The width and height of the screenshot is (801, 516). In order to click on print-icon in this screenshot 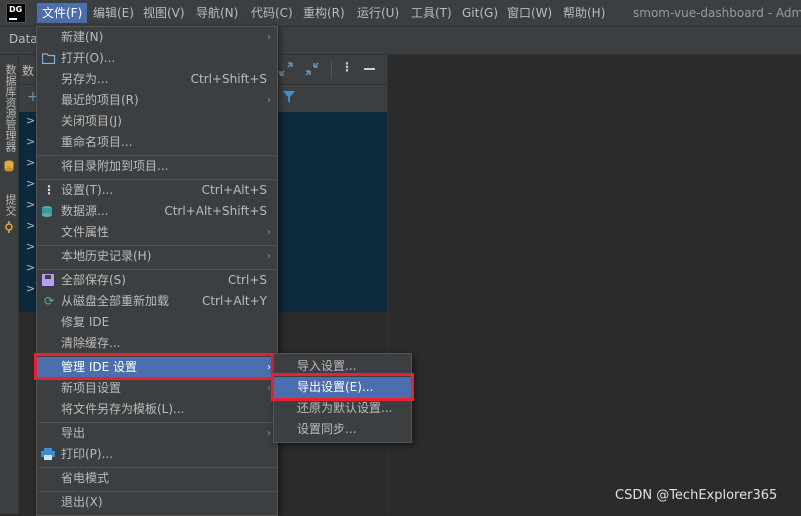, I will do `click(48, 454)`.